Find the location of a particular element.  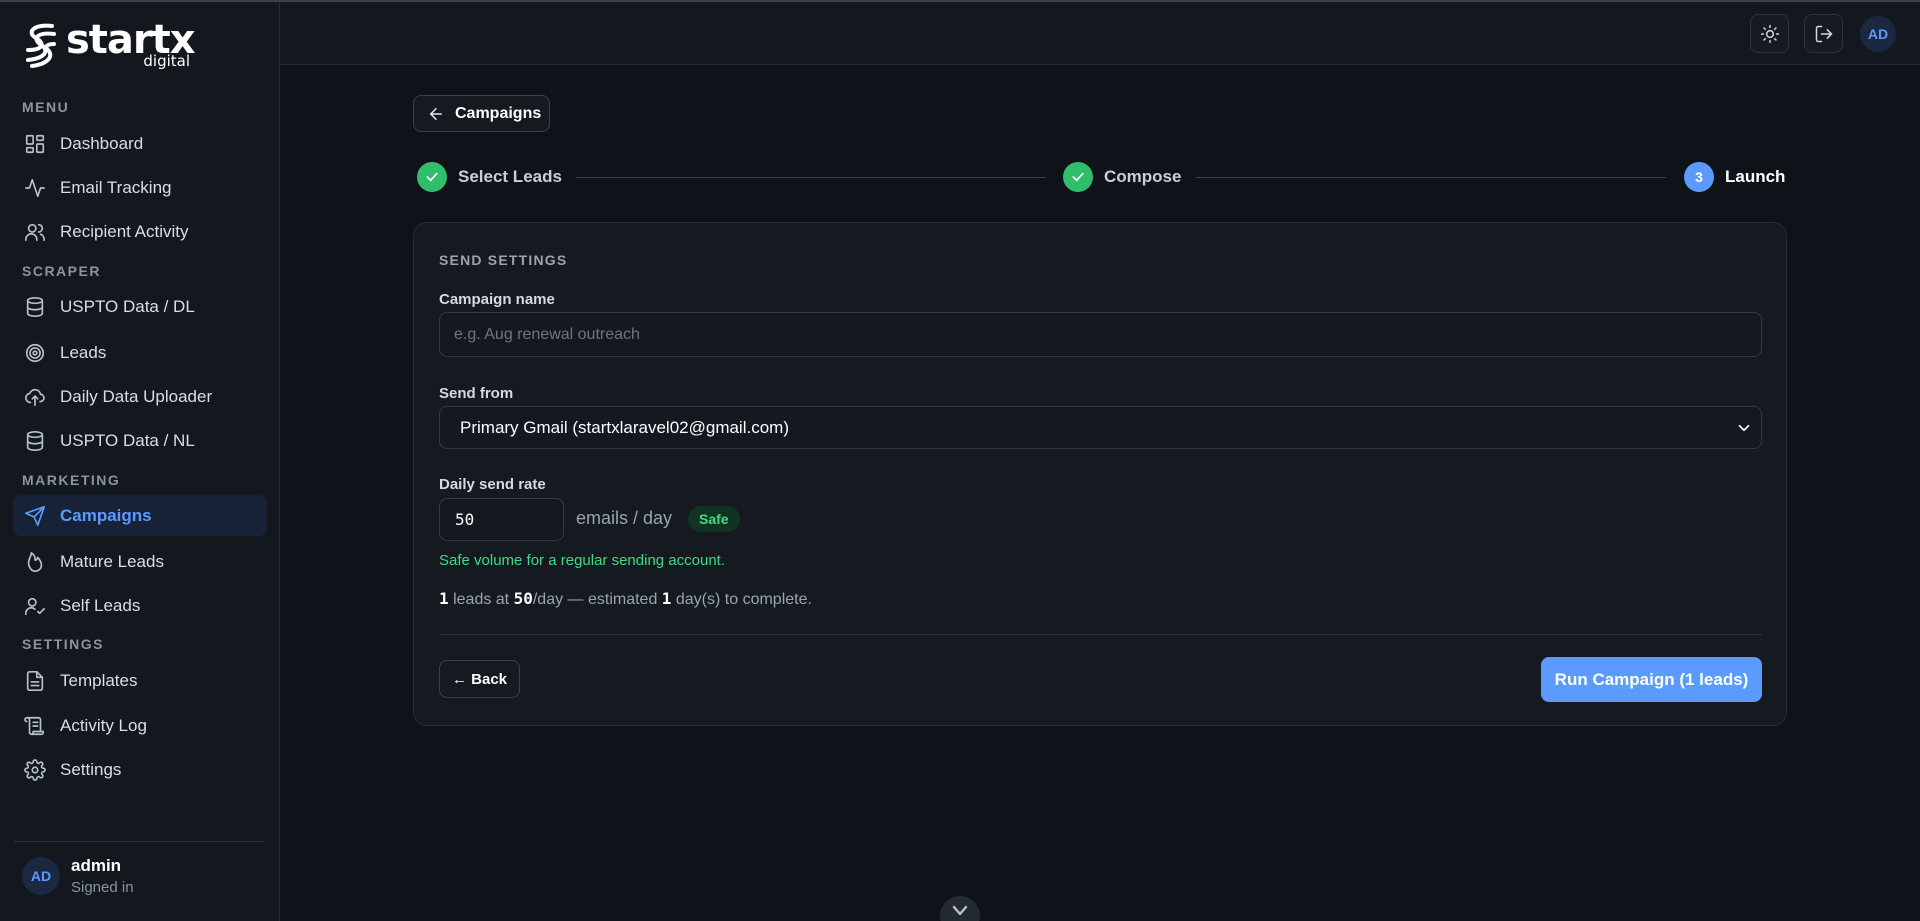

brand-sub: digital is located at coordinates (166, 61).